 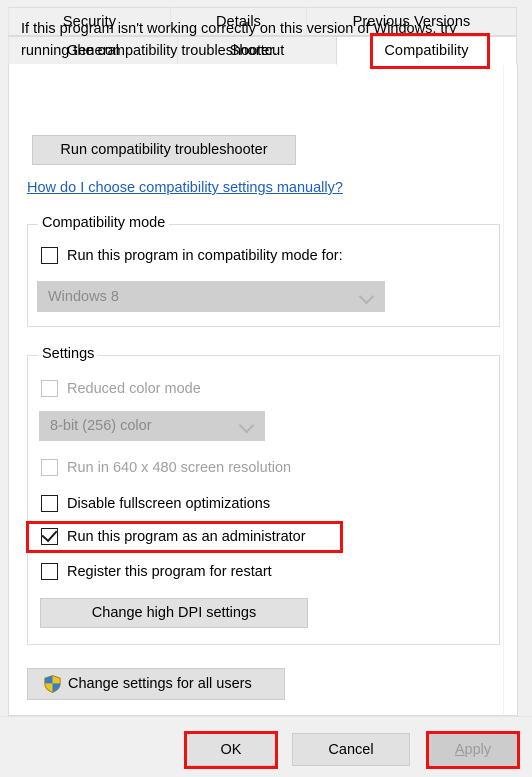 What do you see at coordinates (478, 749) in the screenshot?
I see `button-label: pply` at bounding box center [478, 749].